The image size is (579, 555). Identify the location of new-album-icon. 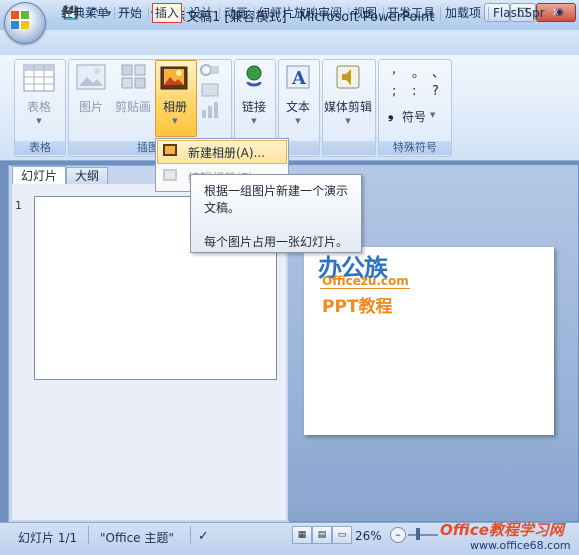
(170, 150).